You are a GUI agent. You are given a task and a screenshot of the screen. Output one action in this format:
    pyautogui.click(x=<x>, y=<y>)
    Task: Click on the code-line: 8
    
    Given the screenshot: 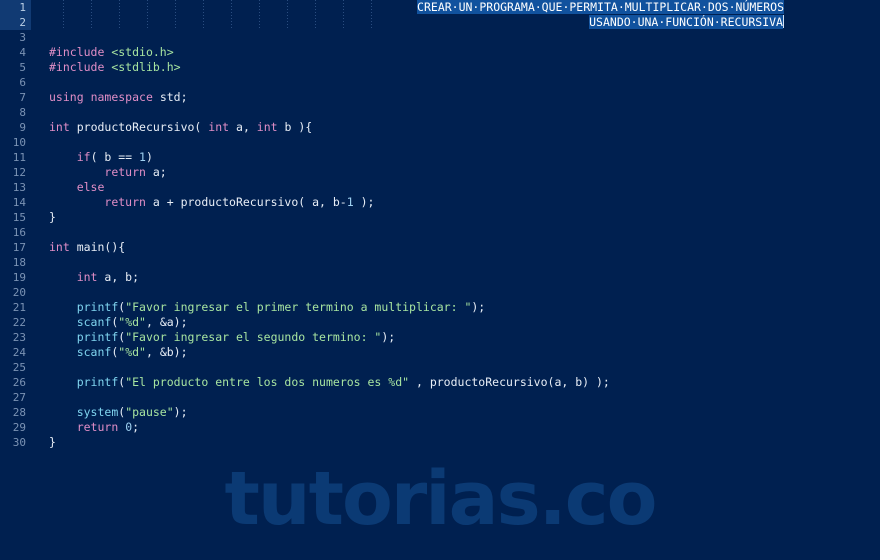 What is the action you would take?
    pyautogui.click(x=440, y=112)
    